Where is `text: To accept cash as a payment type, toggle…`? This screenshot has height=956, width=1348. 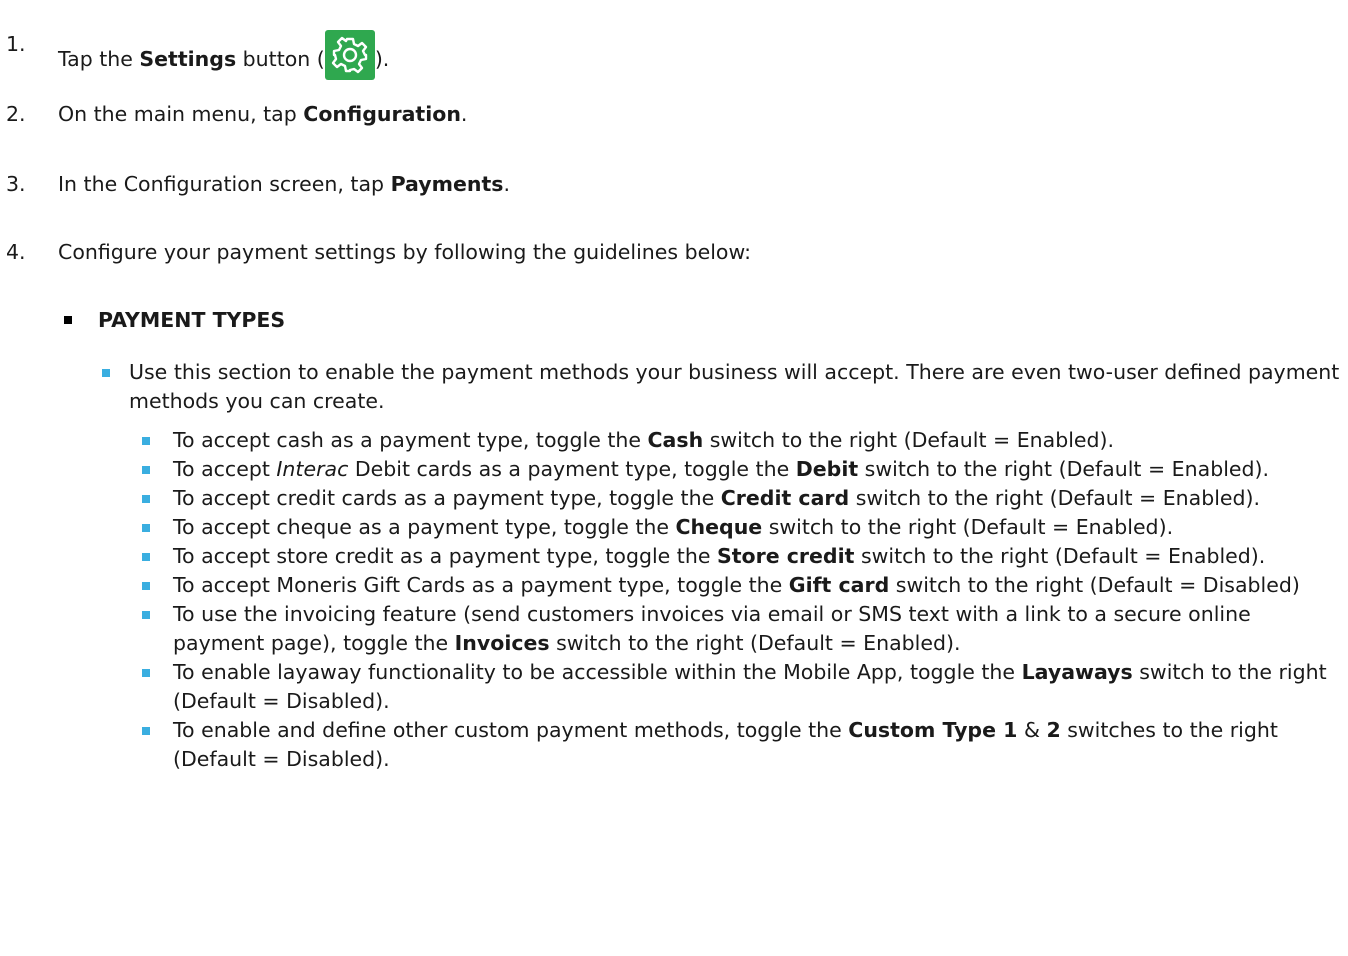 text: To accept cash as a payment type, toggle… is located at coordinates (410, 440).